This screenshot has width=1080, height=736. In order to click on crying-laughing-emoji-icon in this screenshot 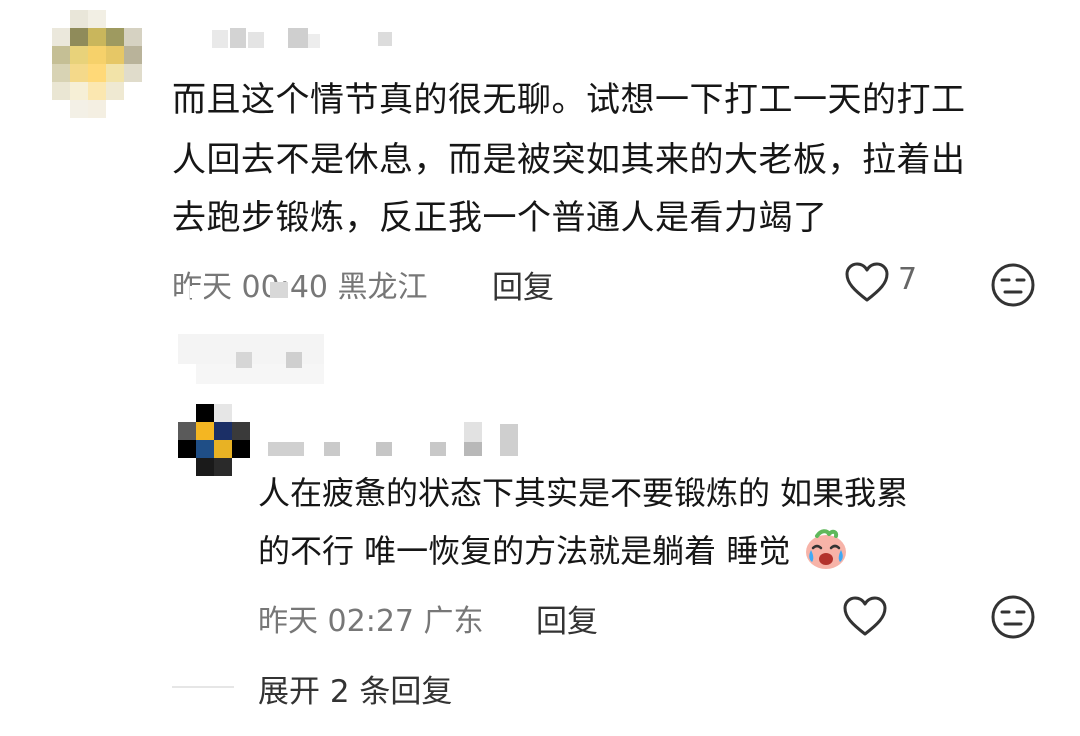, I will do `click(826, 557)`.